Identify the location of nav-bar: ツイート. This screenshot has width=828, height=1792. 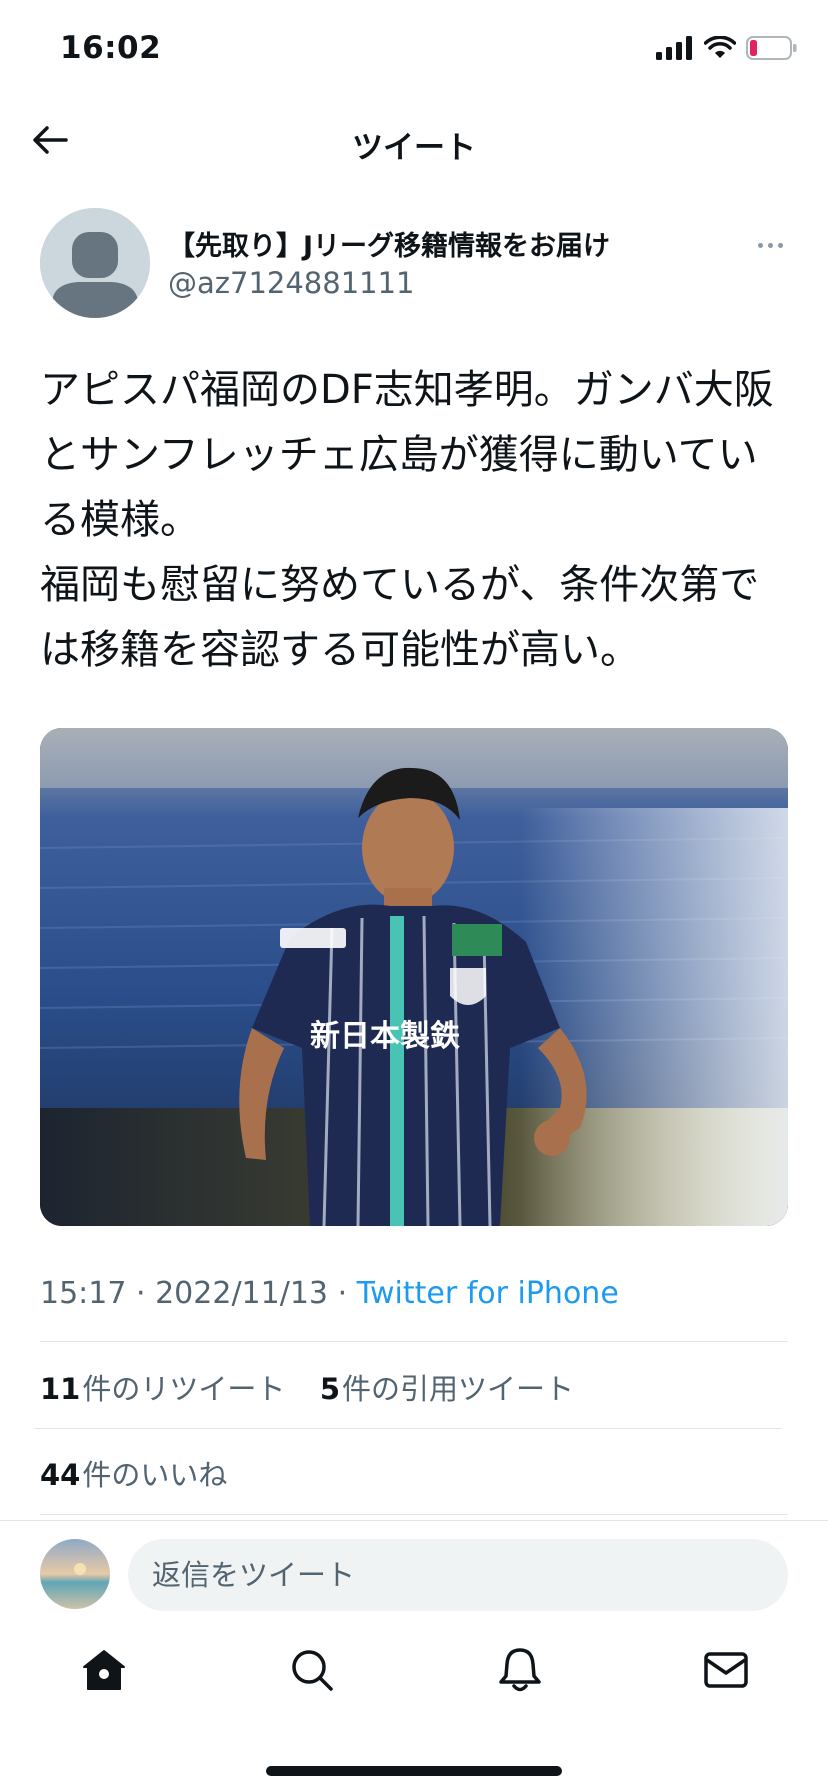
(414, 140).